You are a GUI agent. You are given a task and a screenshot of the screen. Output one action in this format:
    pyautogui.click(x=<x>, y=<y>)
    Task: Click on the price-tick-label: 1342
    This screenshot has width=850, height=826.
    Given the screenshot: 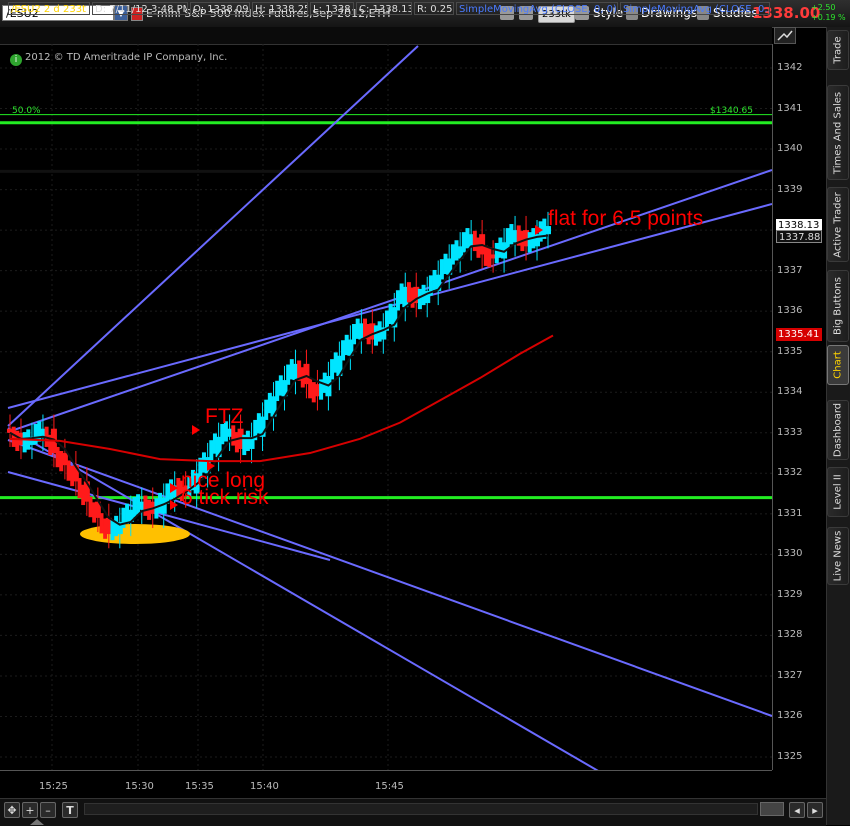 What is the action you would take?
    pyautogui.click(x=790, y=67)
    